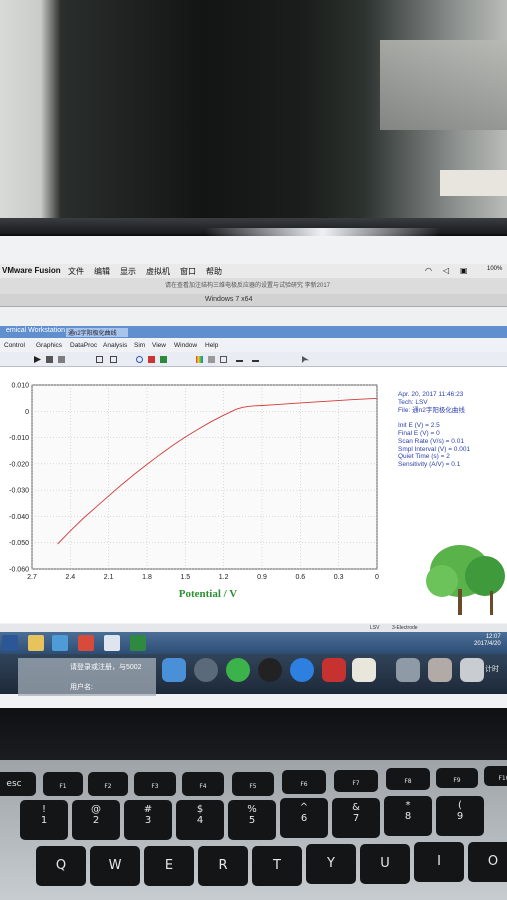  What do you see at coordinates (413, 402) in the screenshot?
I see `info-line: Tech: LSV` at bounding box center [413, 402].